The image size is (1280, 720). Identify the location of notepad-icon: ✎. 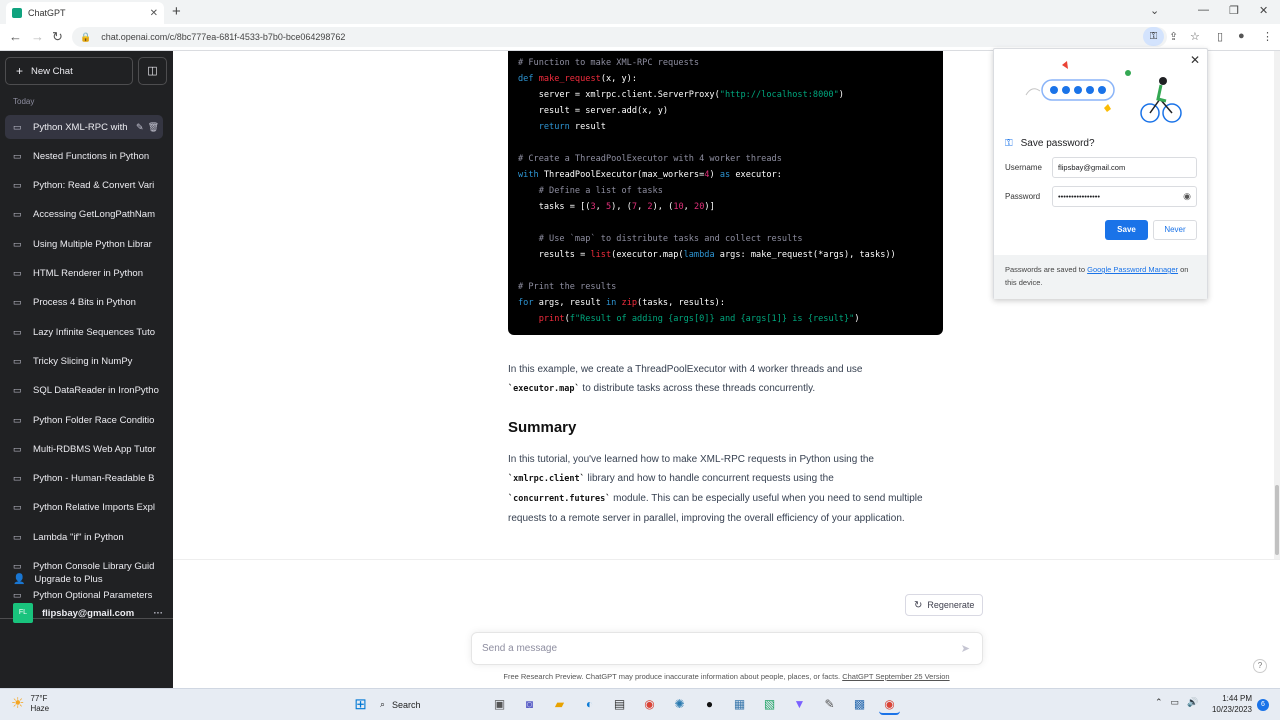
(829, 704).